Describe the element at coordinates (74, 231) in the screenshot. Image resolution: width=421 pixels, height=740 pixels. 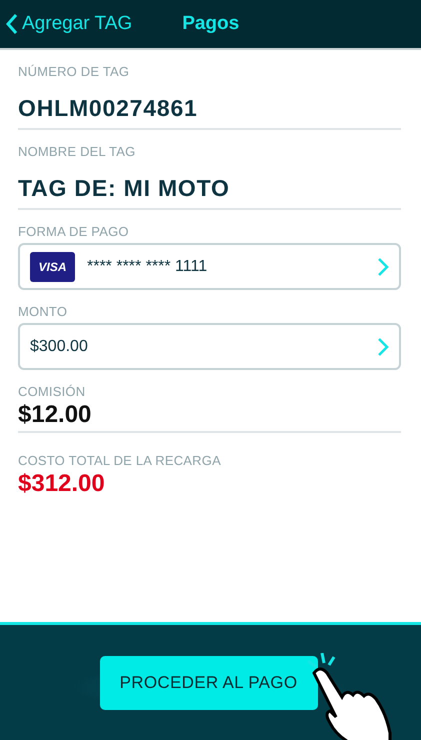
I see `field-label: FORMA DE PAGO` at that location.